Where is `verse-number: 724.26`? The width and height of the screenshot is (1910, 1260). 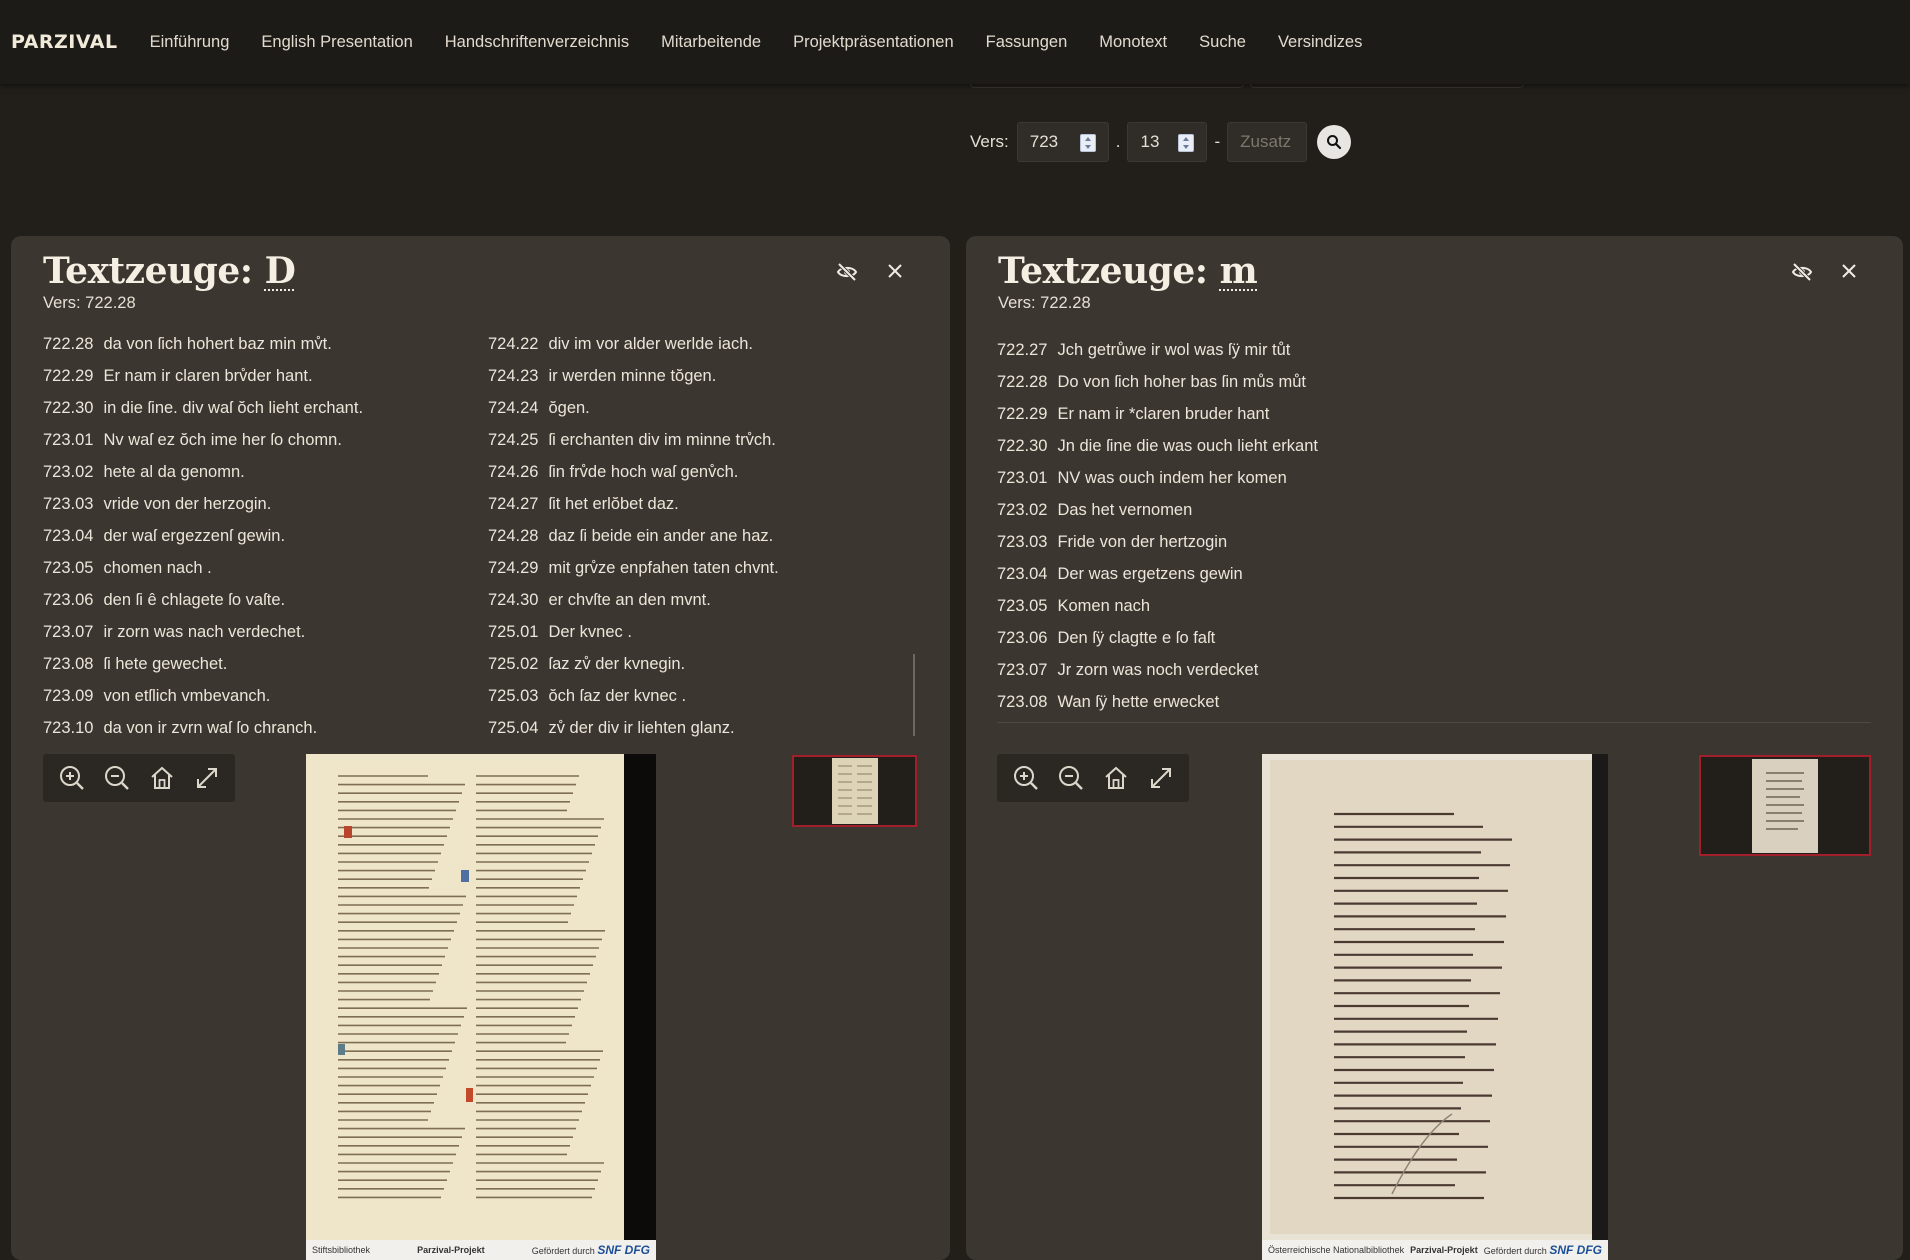
verse-number: 724.26 is located at coordinates (513, 472).